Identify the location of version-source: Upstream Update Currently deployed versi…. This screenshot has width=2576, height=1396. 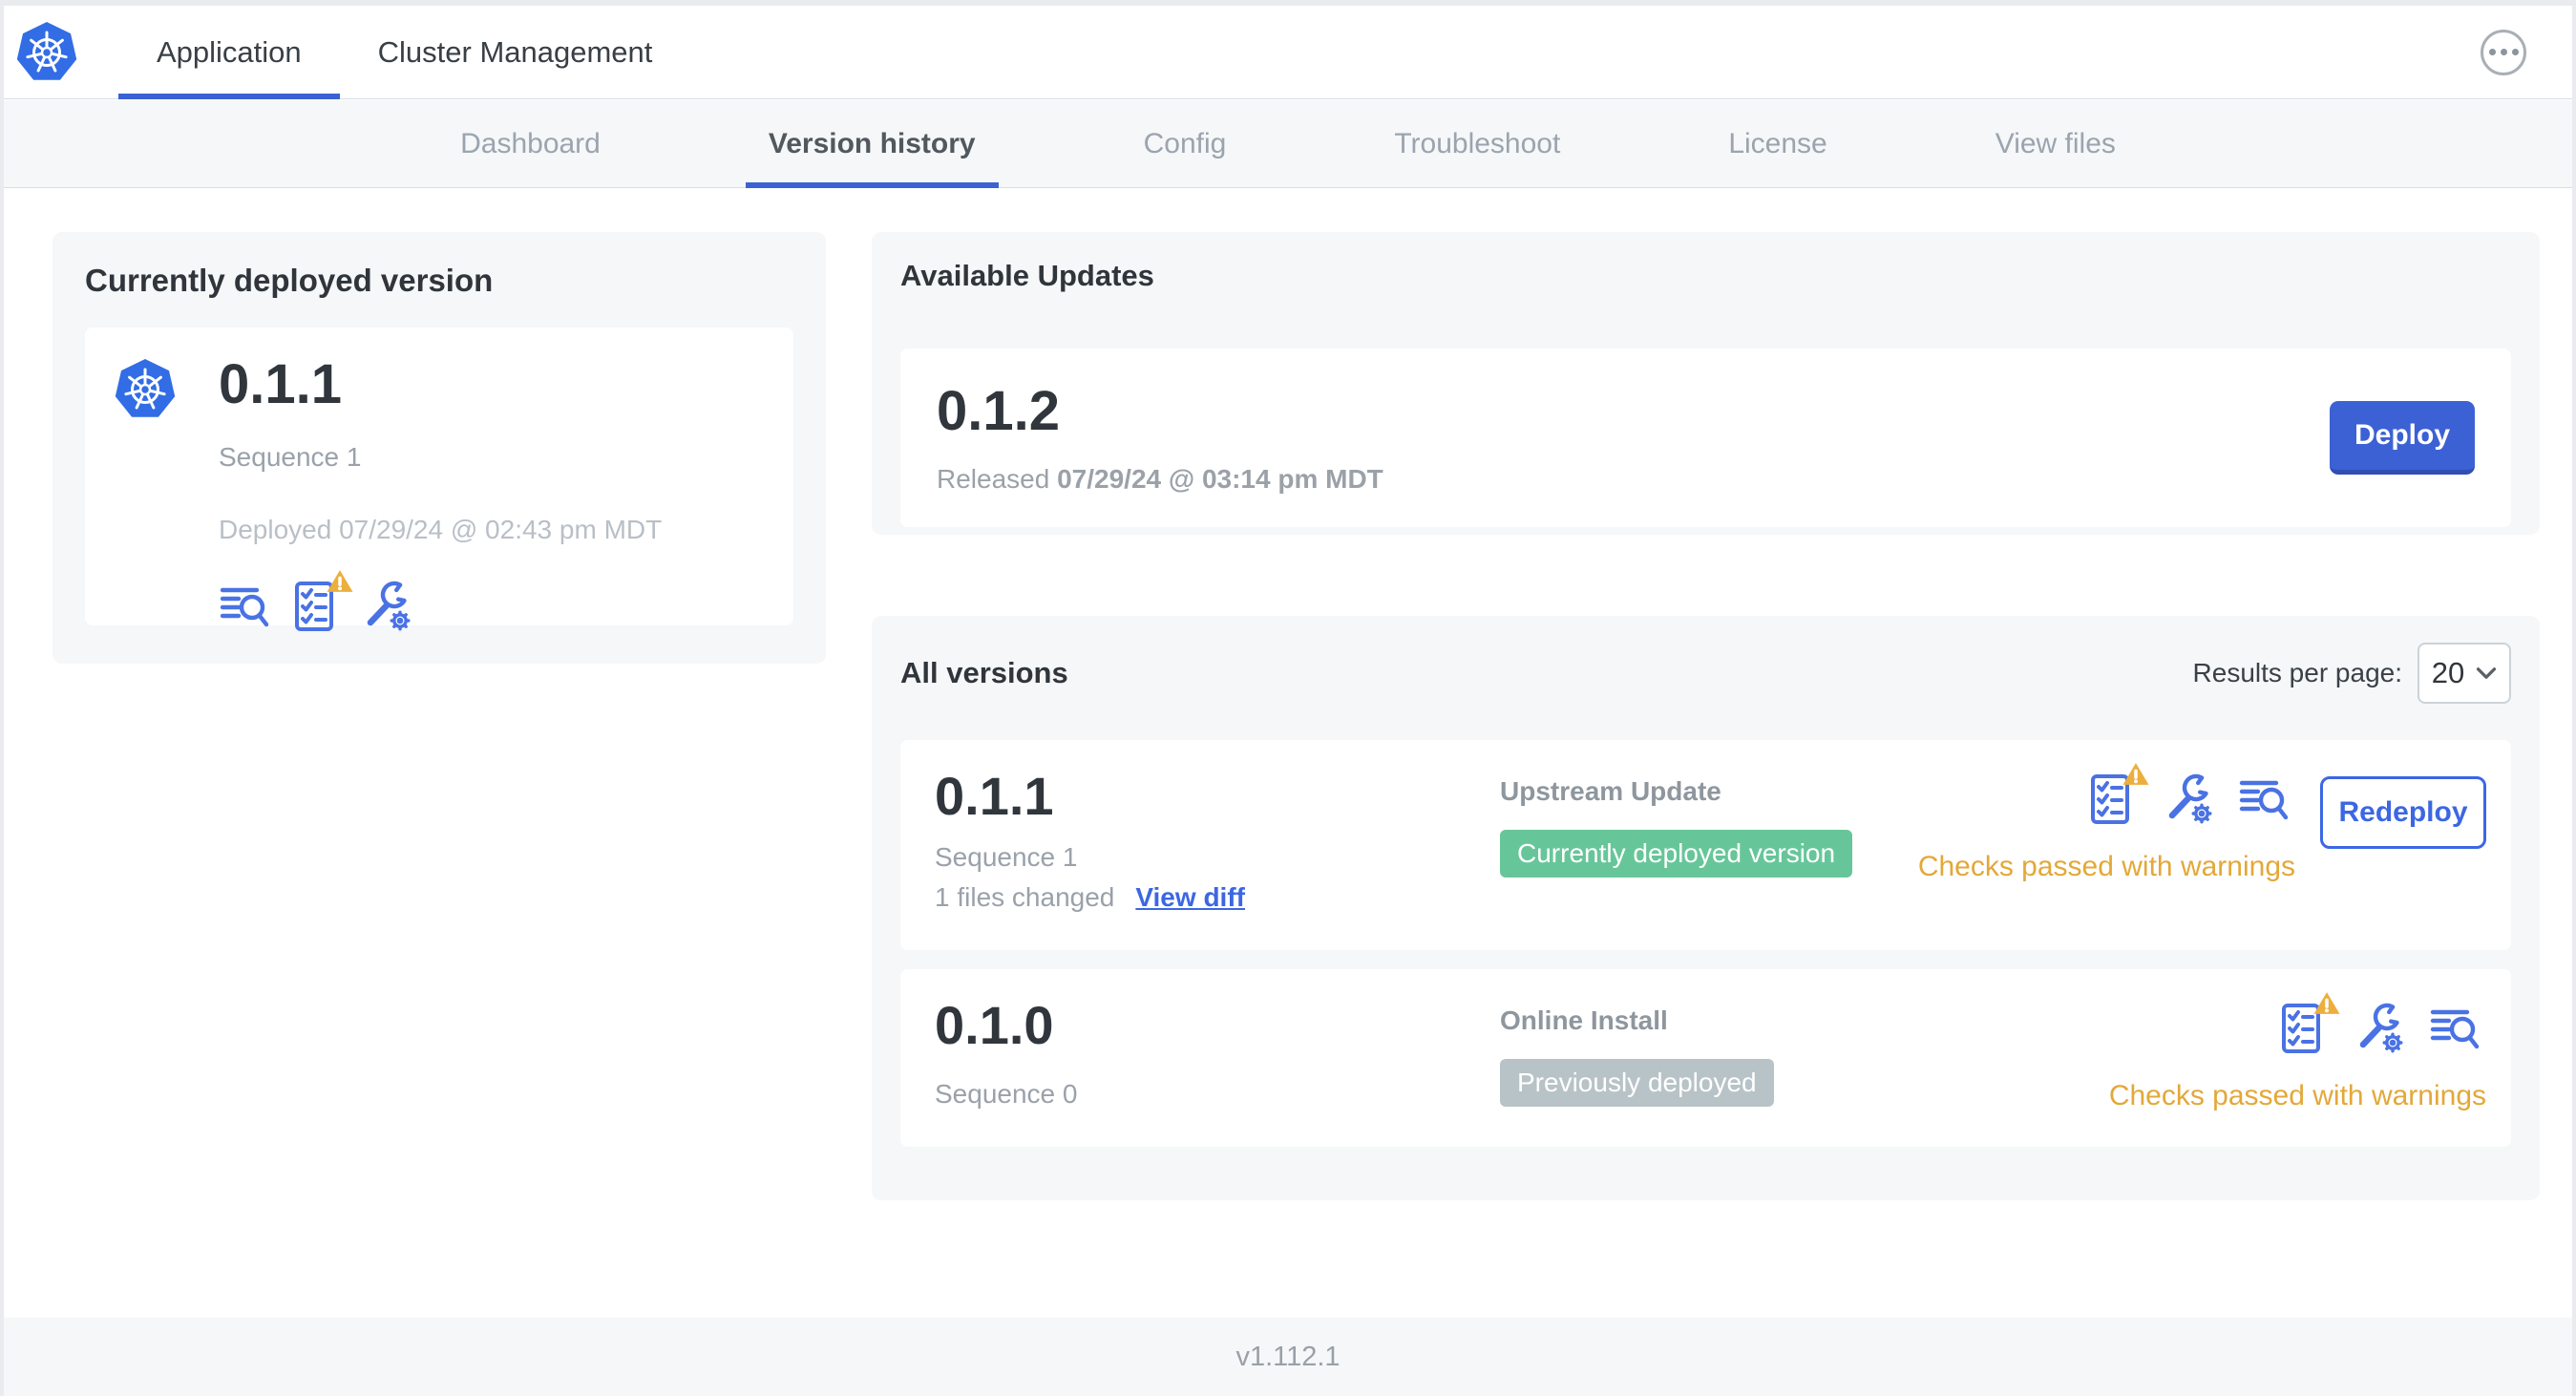
(1676, 827).